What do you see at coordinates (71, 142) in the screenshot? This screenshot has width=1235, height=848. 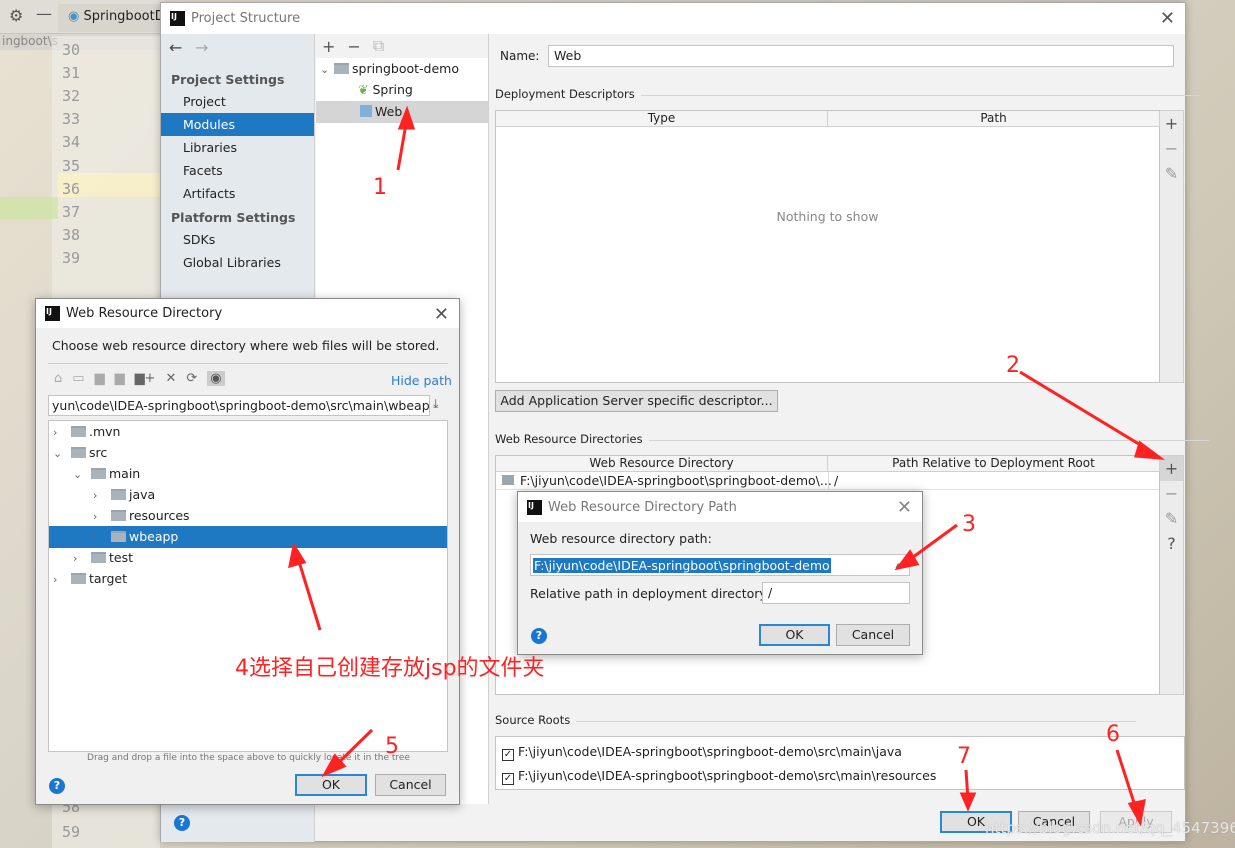 I see `line-number: 34` at bounding box center [71, 142].